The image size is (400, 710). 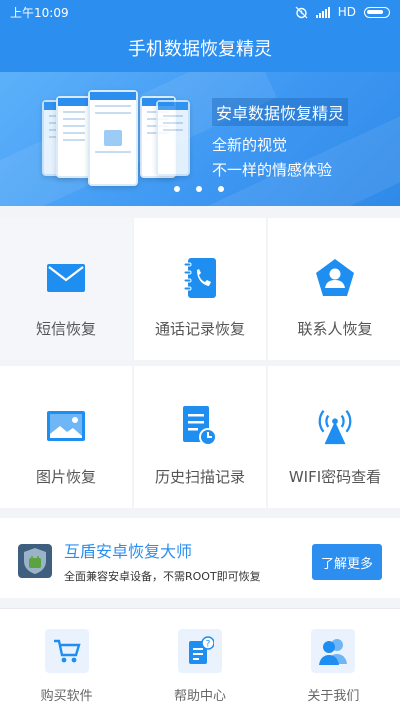 What do you see at coordinates (65, 329) in the screenshot?
I see `feature-label: 短信恢复` at bounding box center [65, 329].